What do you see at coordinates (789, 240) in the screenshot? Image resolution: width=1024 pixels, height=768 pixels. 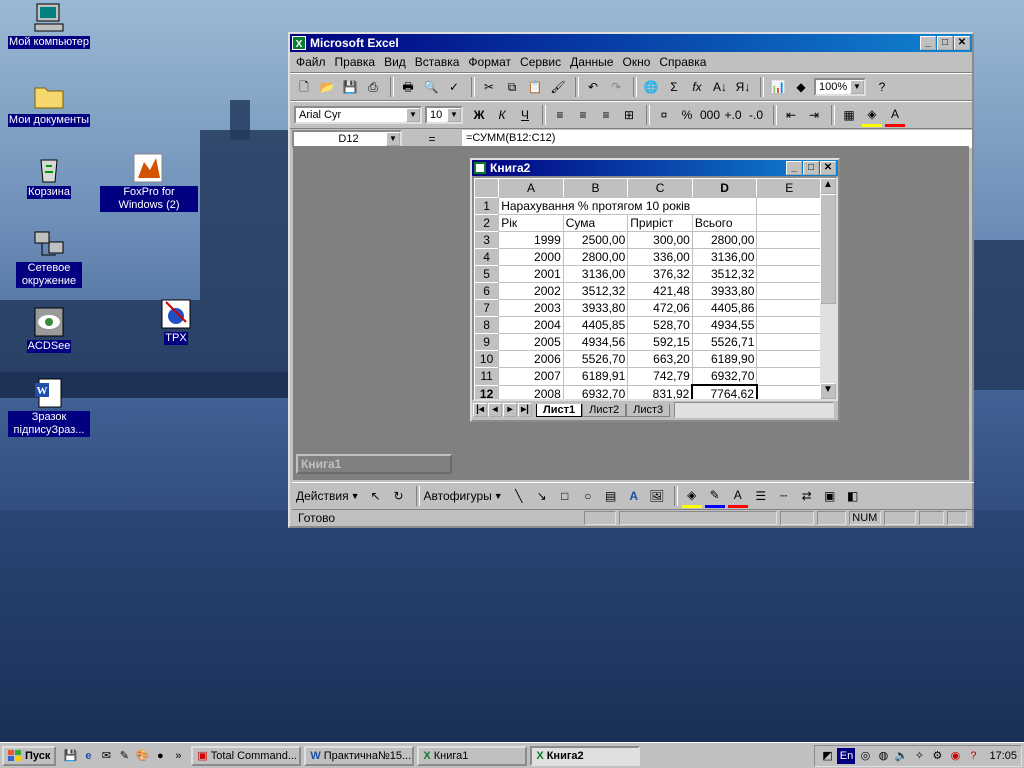 I see `cell-e3` at bounding box center [789, 240].